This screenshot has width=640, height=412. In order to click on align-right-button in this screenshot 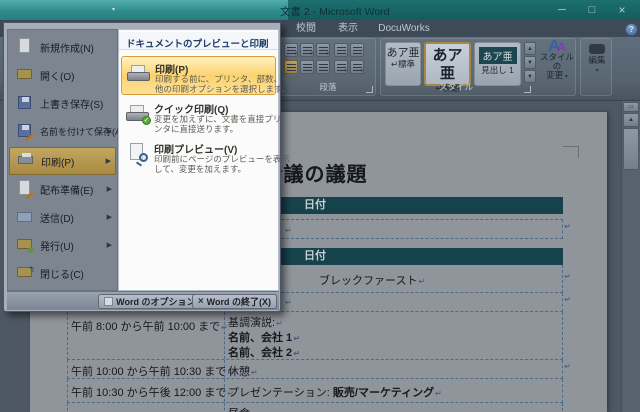, I will do `click(323, 67)`.